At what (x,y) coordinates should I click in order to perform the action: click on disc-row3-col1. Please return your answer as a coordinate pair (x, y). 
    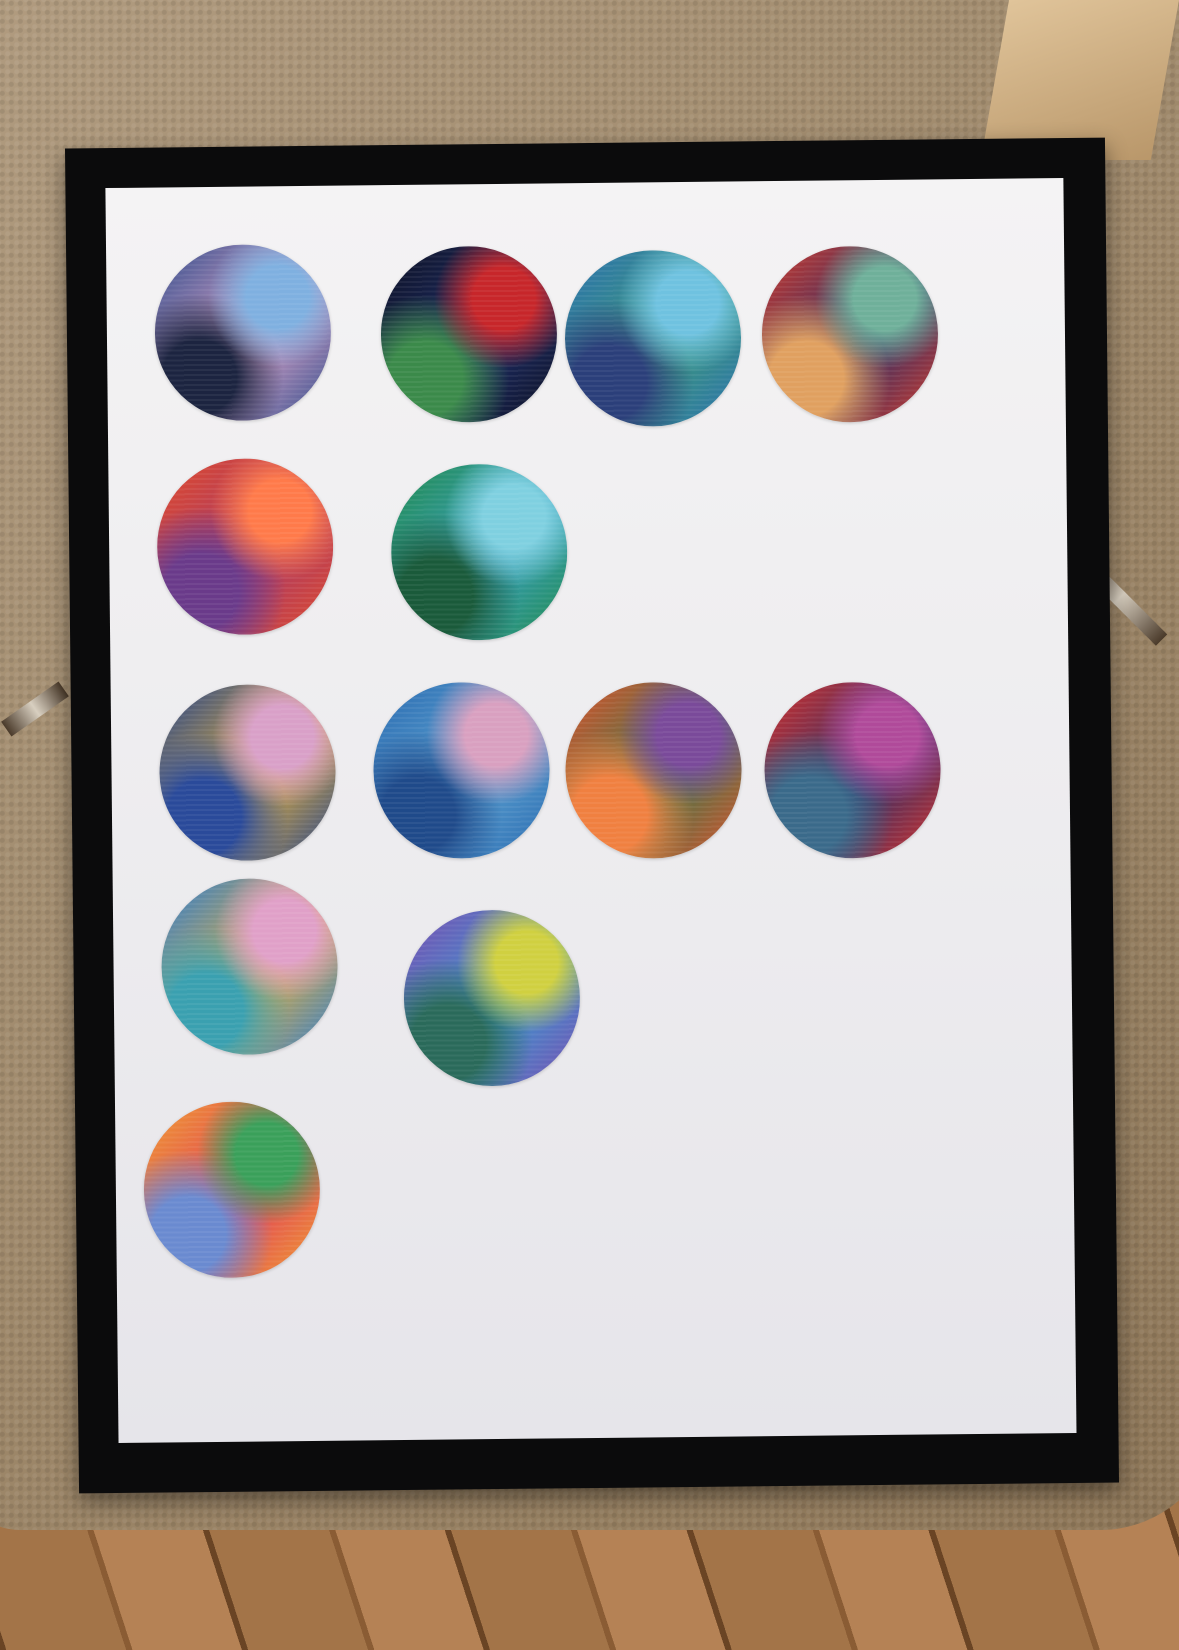
    Looking at the image, I should click on (247, 772).